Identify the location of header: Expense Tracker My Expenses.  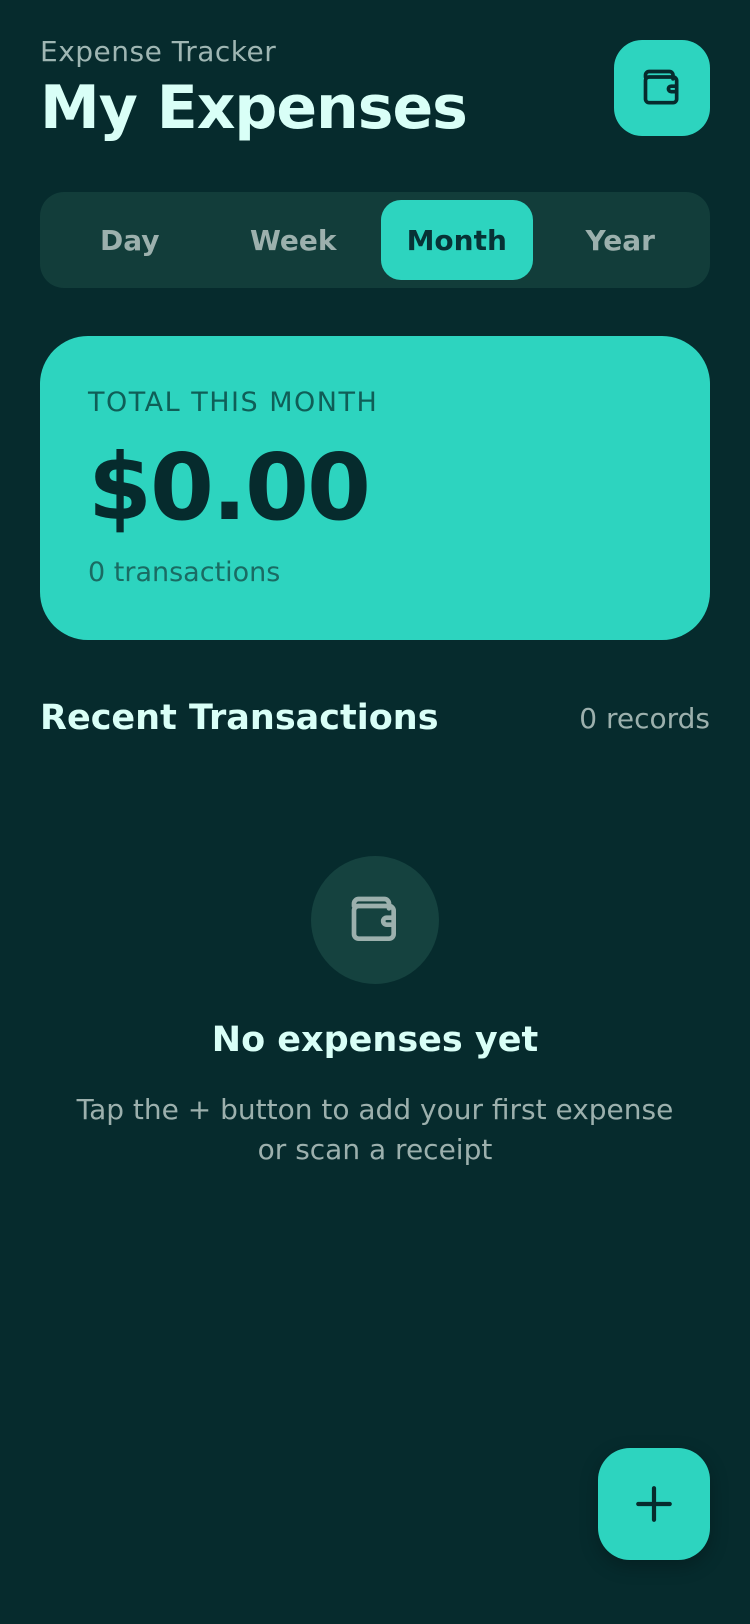
(375, 94).